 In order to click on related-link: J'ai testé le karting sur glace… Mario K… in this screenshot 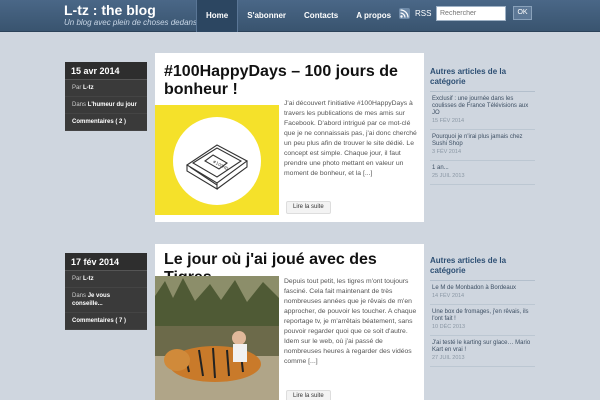, I will do `click(482, 347)`.